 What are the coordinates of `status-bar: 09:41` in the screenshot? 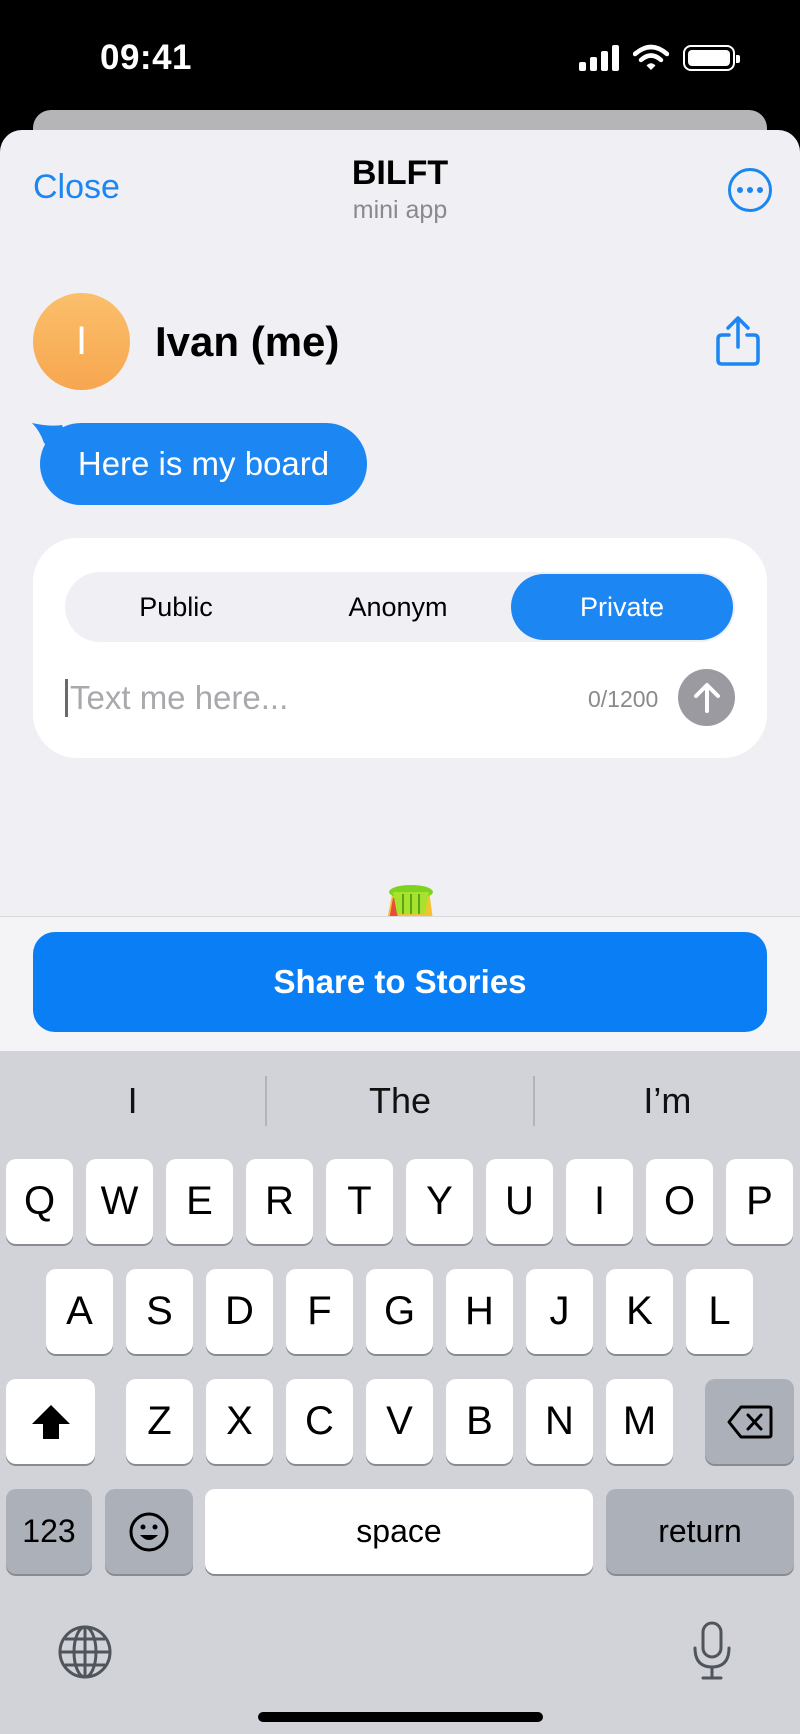 It's located at (400, 55).